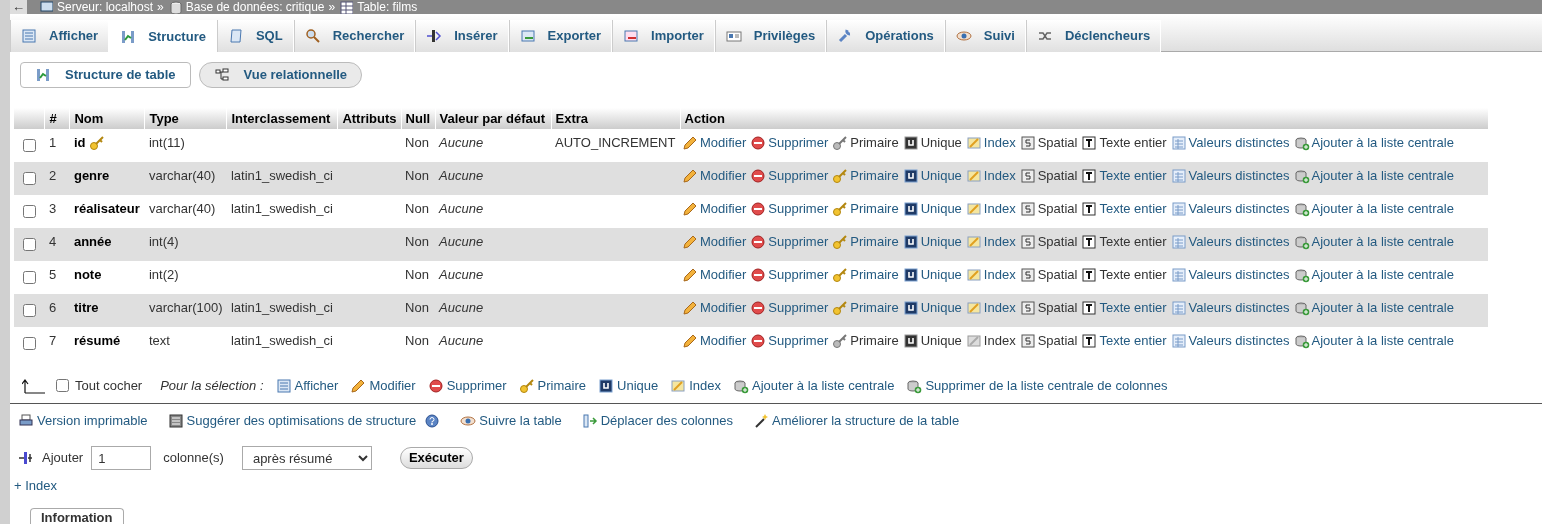 The width and height of the screenshot is (1542, 524). Describe the element at coordinates (109, 385) in the screenshot. I see `check-all-label: Tout cocher` at that location.